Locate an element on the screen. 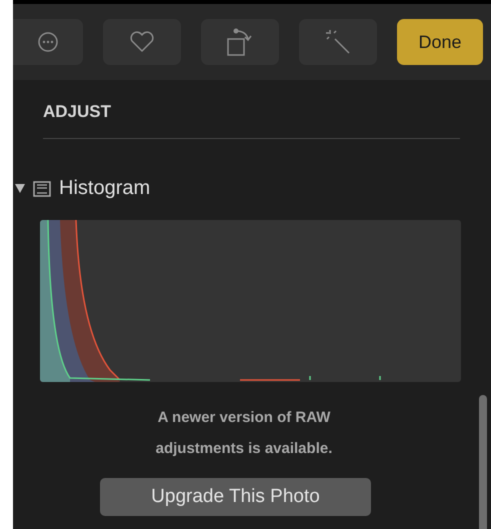 Image resolution: width=491 pixels, height=529 pixels. more-button is located at coordinates (48, 42).